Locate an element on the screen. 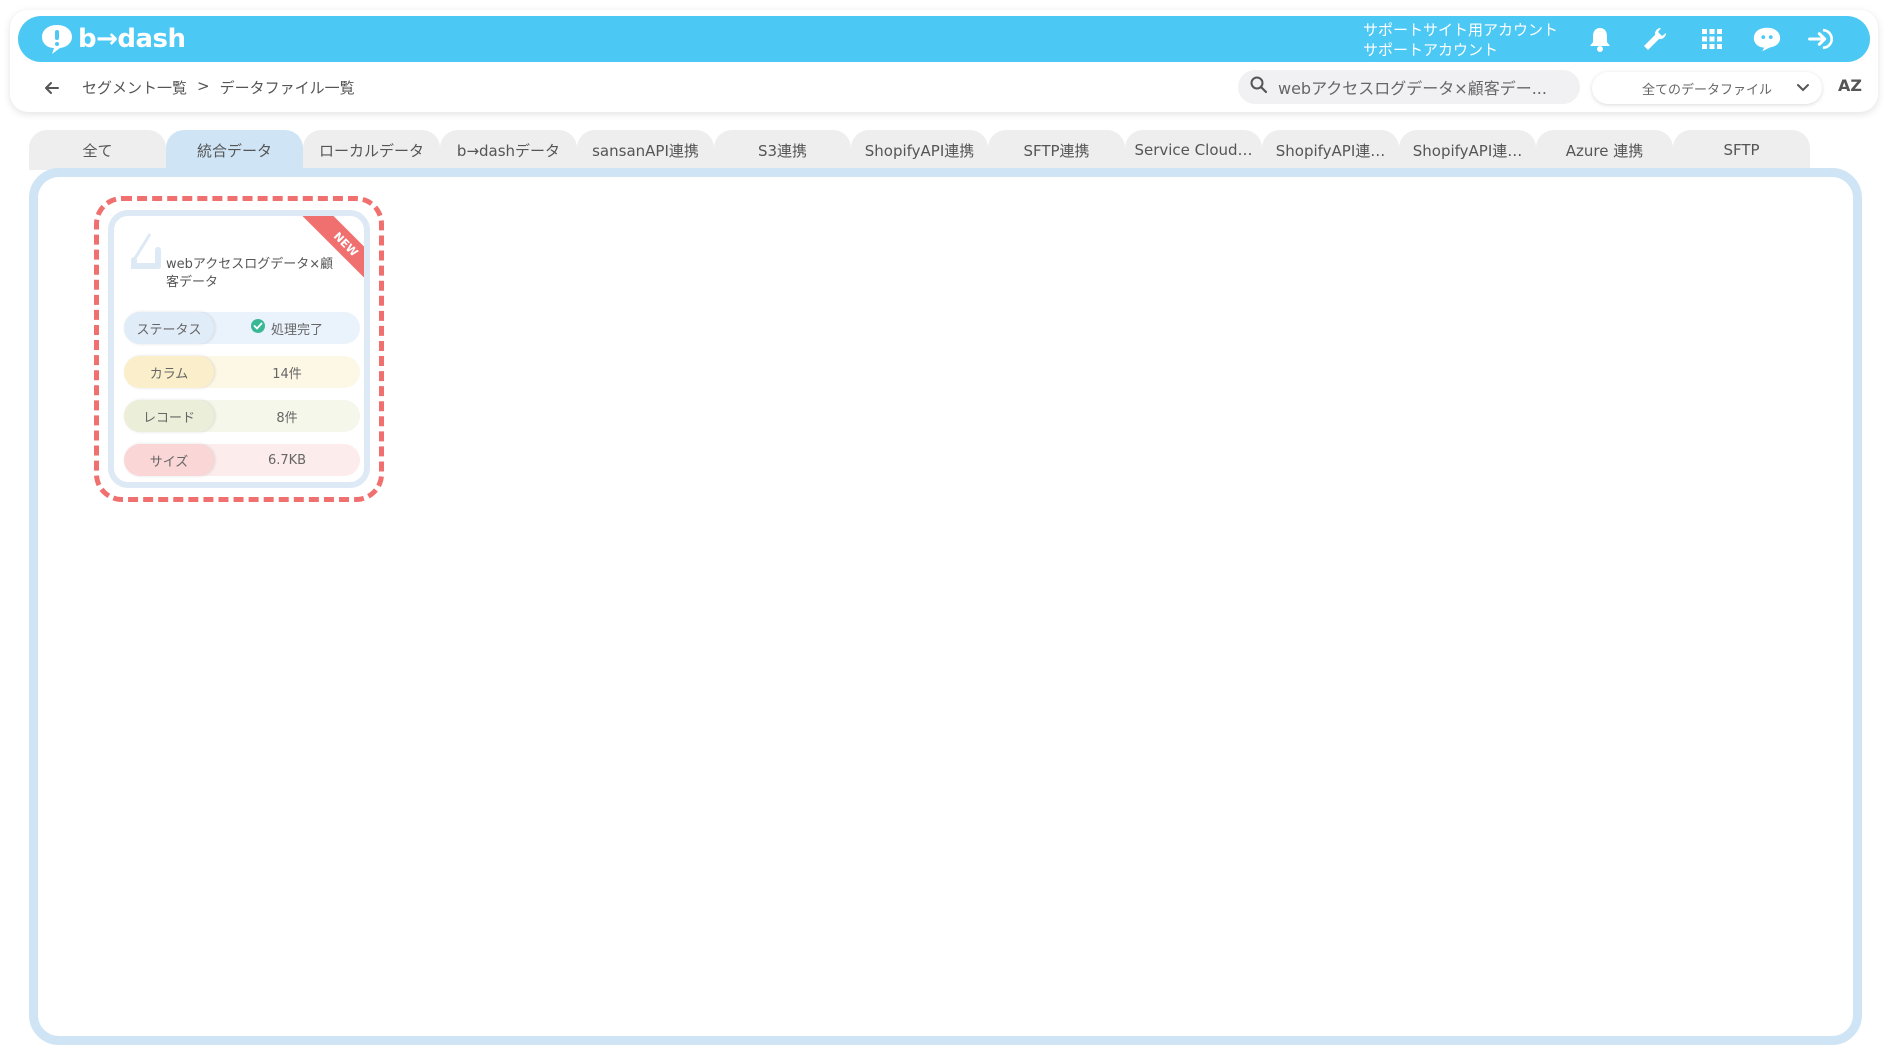 Image resolution: width=1890 pixels, height=1063 pixels. status-label: ステータス is located at coordinates (169, 328).